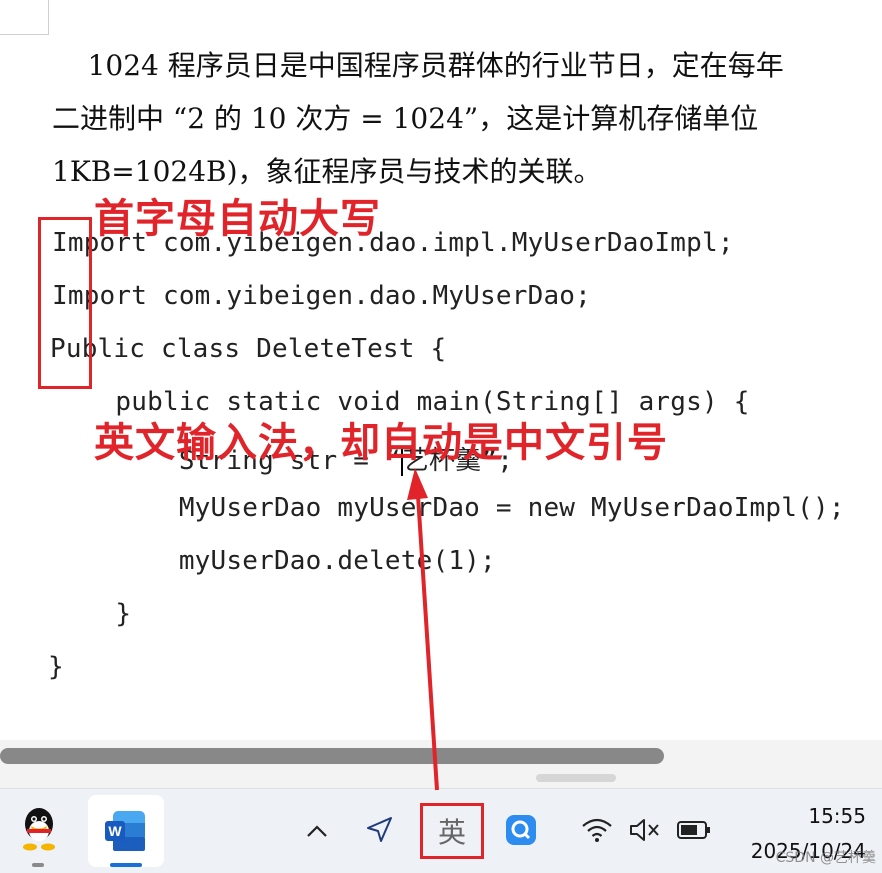 This screenshot has width=882, height=873. I want to click on horizontal-scrollbar-area, so click(441, 764).